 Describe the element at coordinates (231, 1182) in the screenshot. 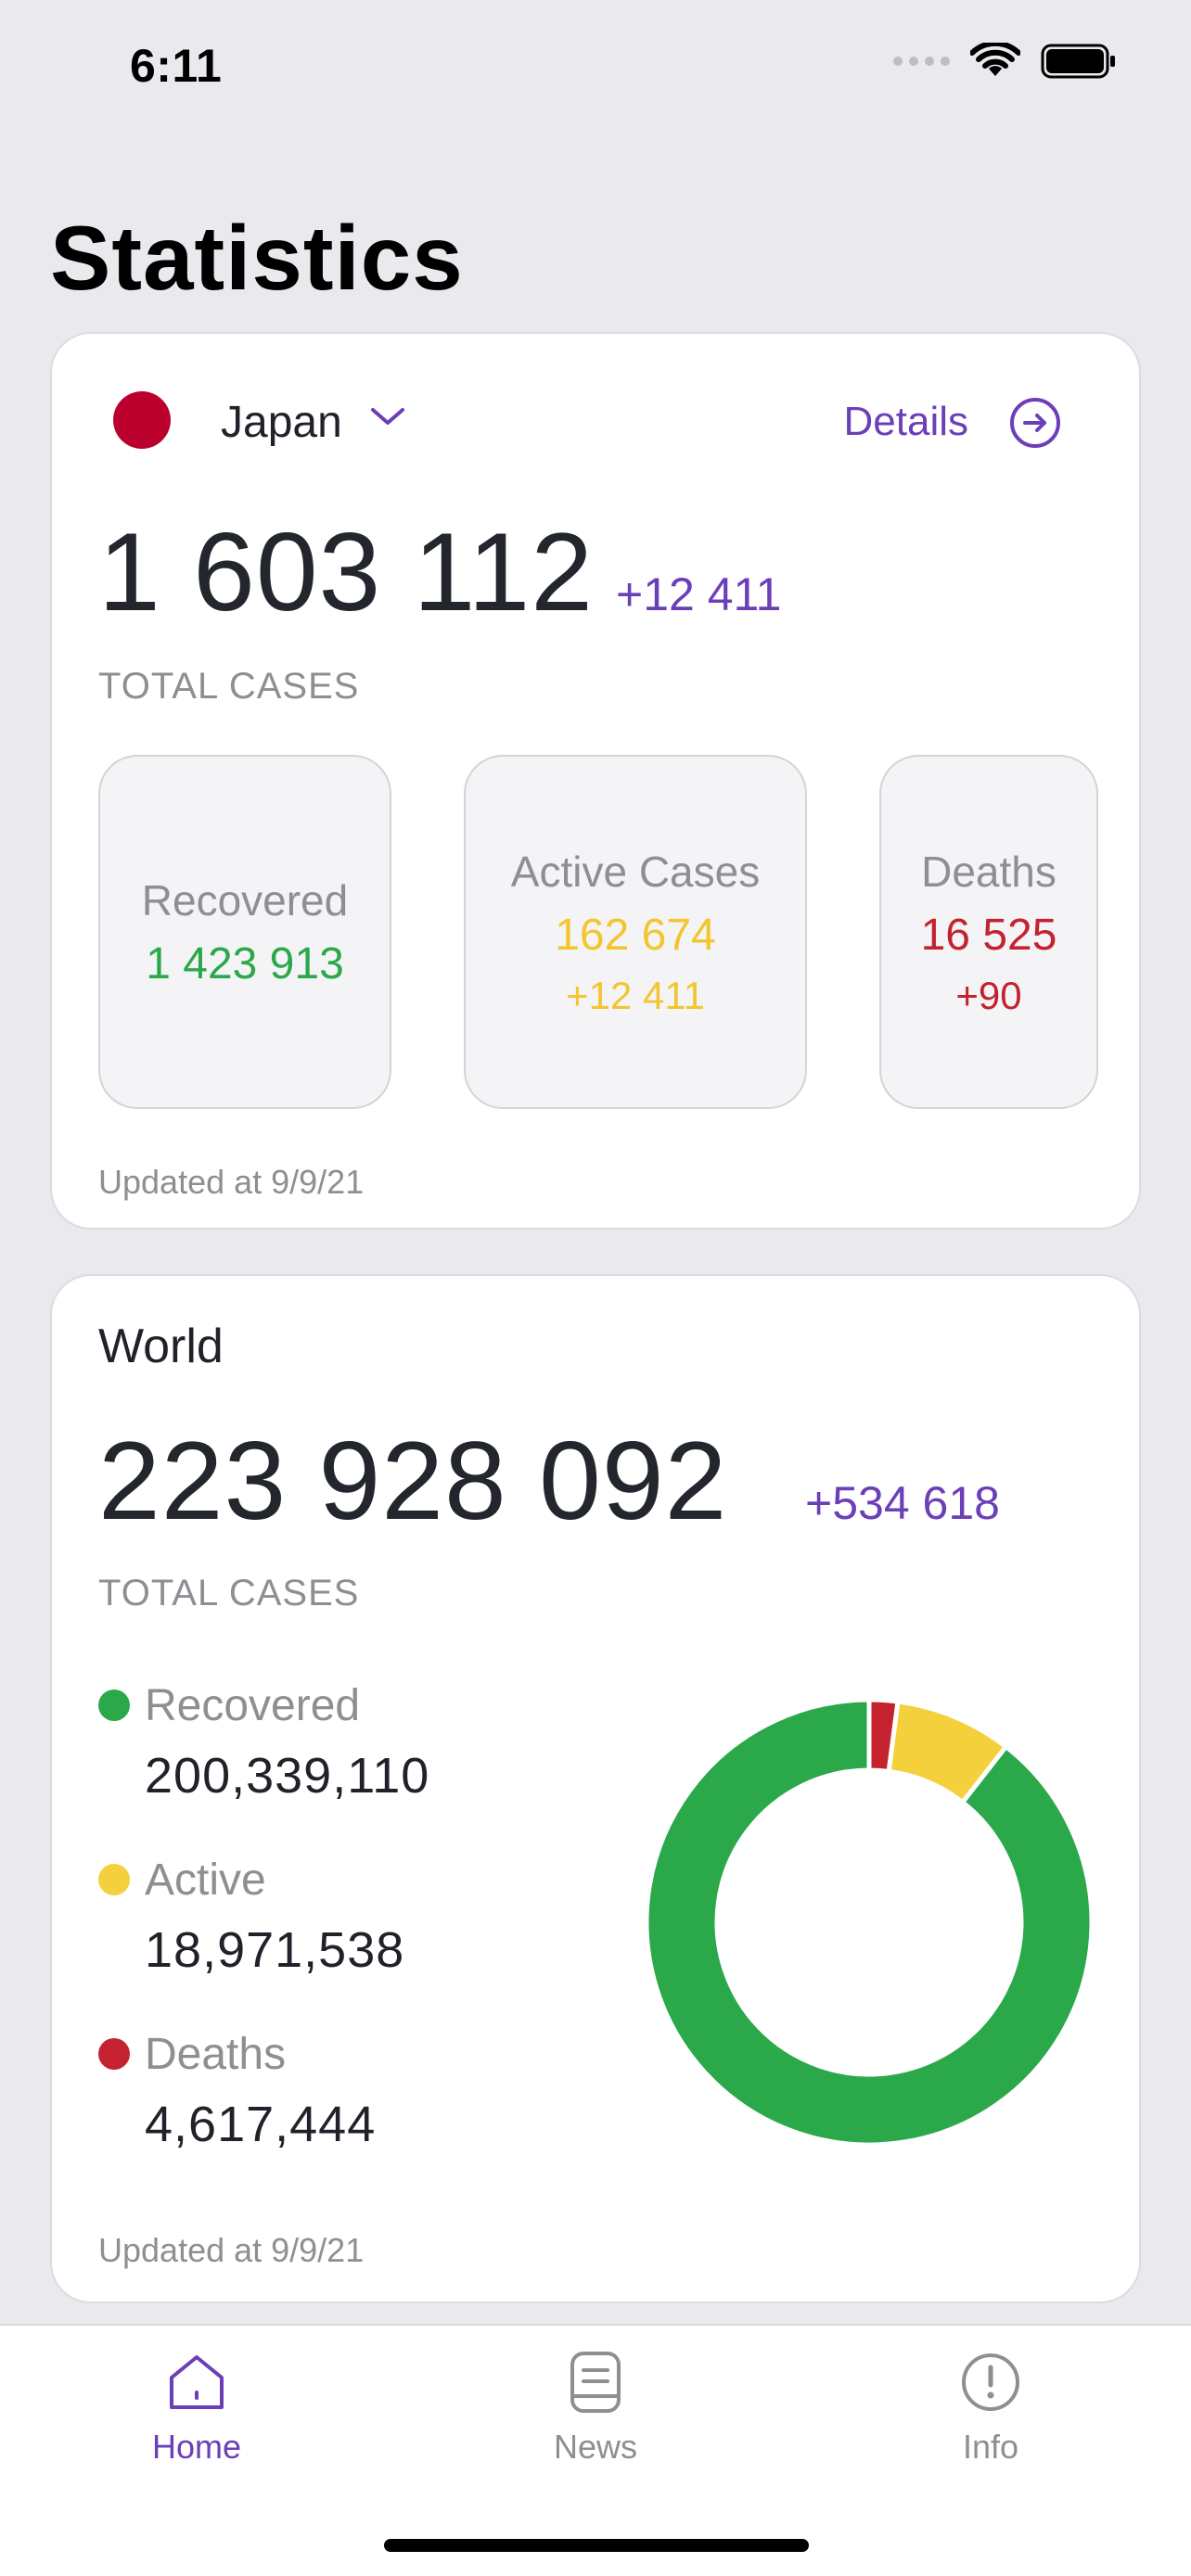

I see `country-updated-at: Updated at 9/9/21` at that location.